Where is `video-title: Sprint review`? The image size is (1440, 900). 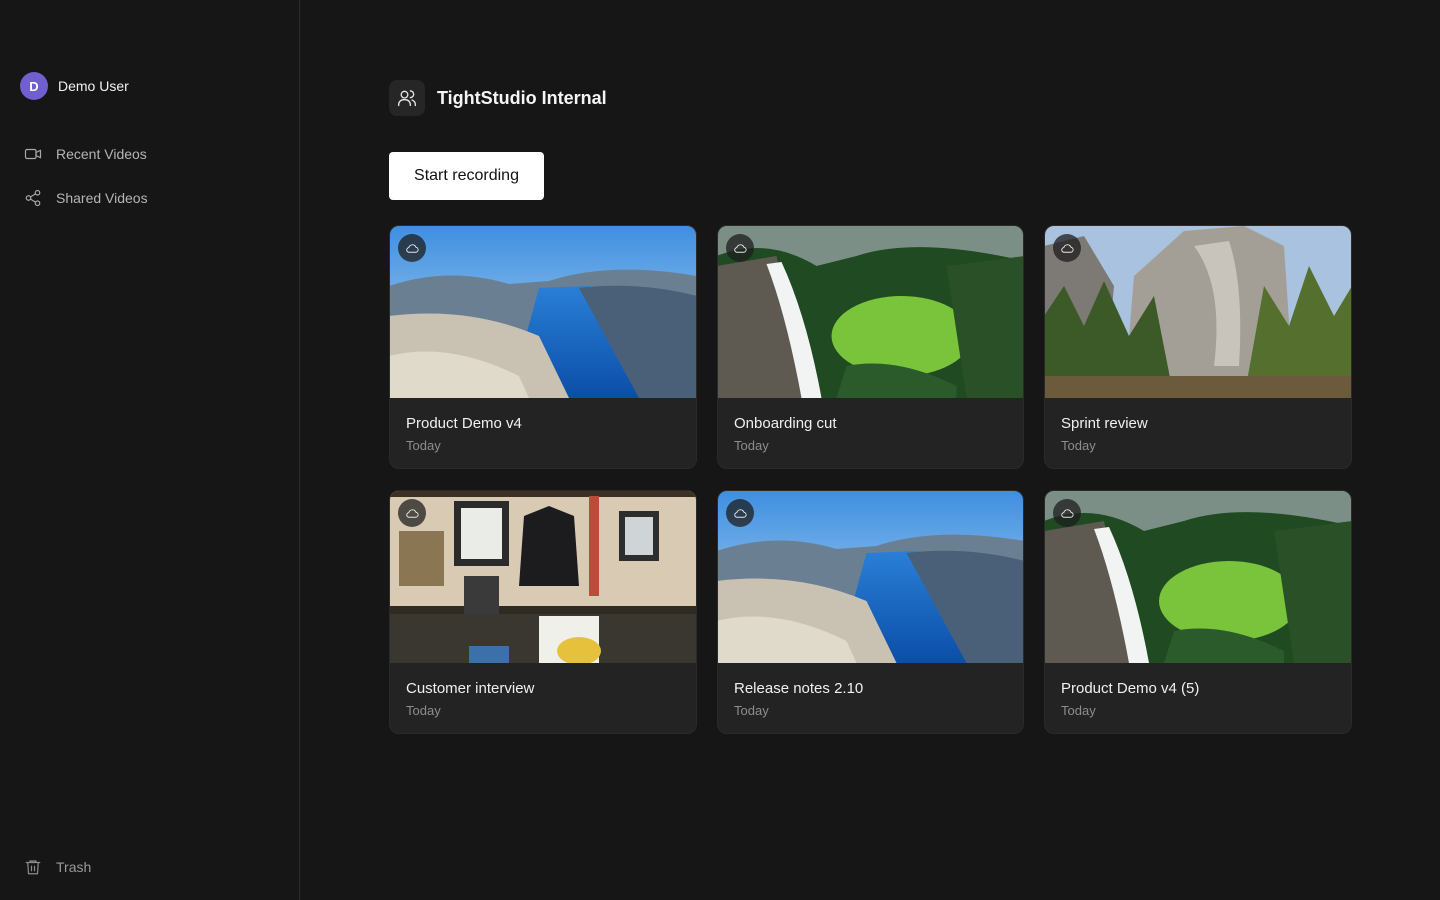
video-title: Sprint review is located at coordinates (1104, 423).